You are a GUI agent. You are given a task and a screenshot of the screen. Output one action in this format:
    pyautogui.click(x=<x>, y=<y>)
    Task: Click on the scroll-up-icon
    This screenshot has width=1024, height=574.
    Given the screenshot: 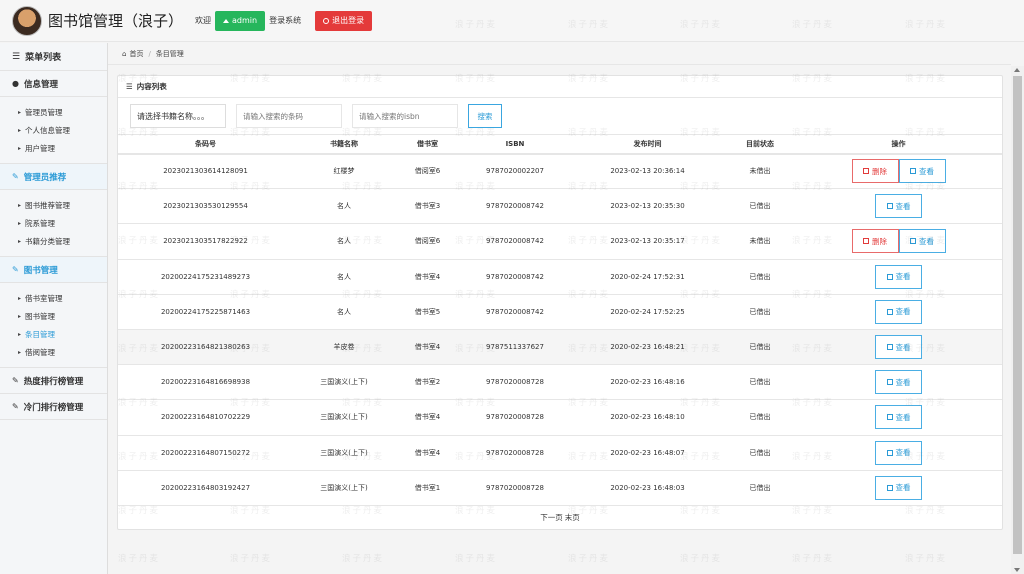 What is the action you would take?
    pyautogui.click(x=1017, y=70)
    